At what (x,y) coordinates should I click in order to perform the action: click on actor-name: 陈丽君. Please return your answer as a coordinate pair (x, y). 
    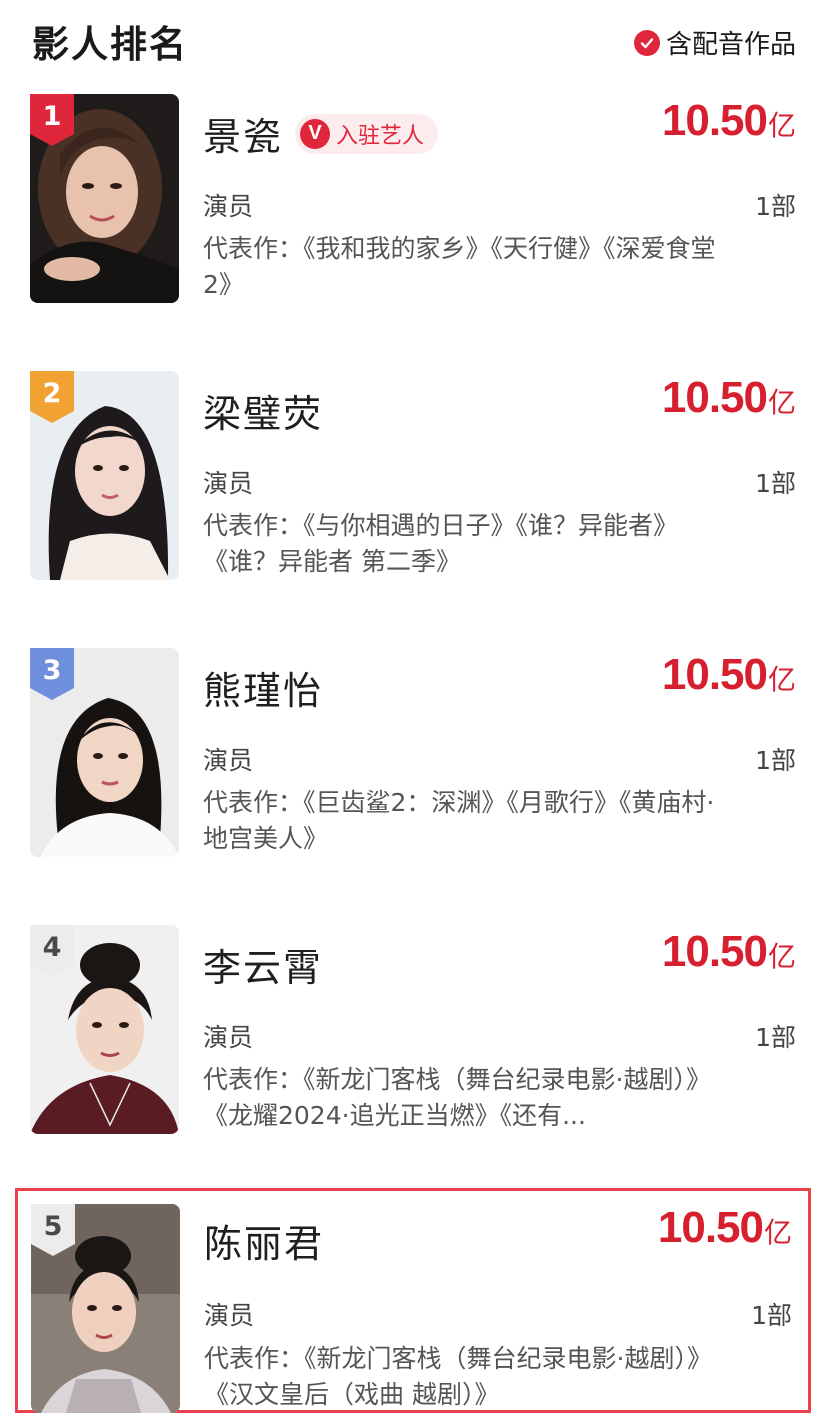
    Looking at the image, I should click on (264, 1240).